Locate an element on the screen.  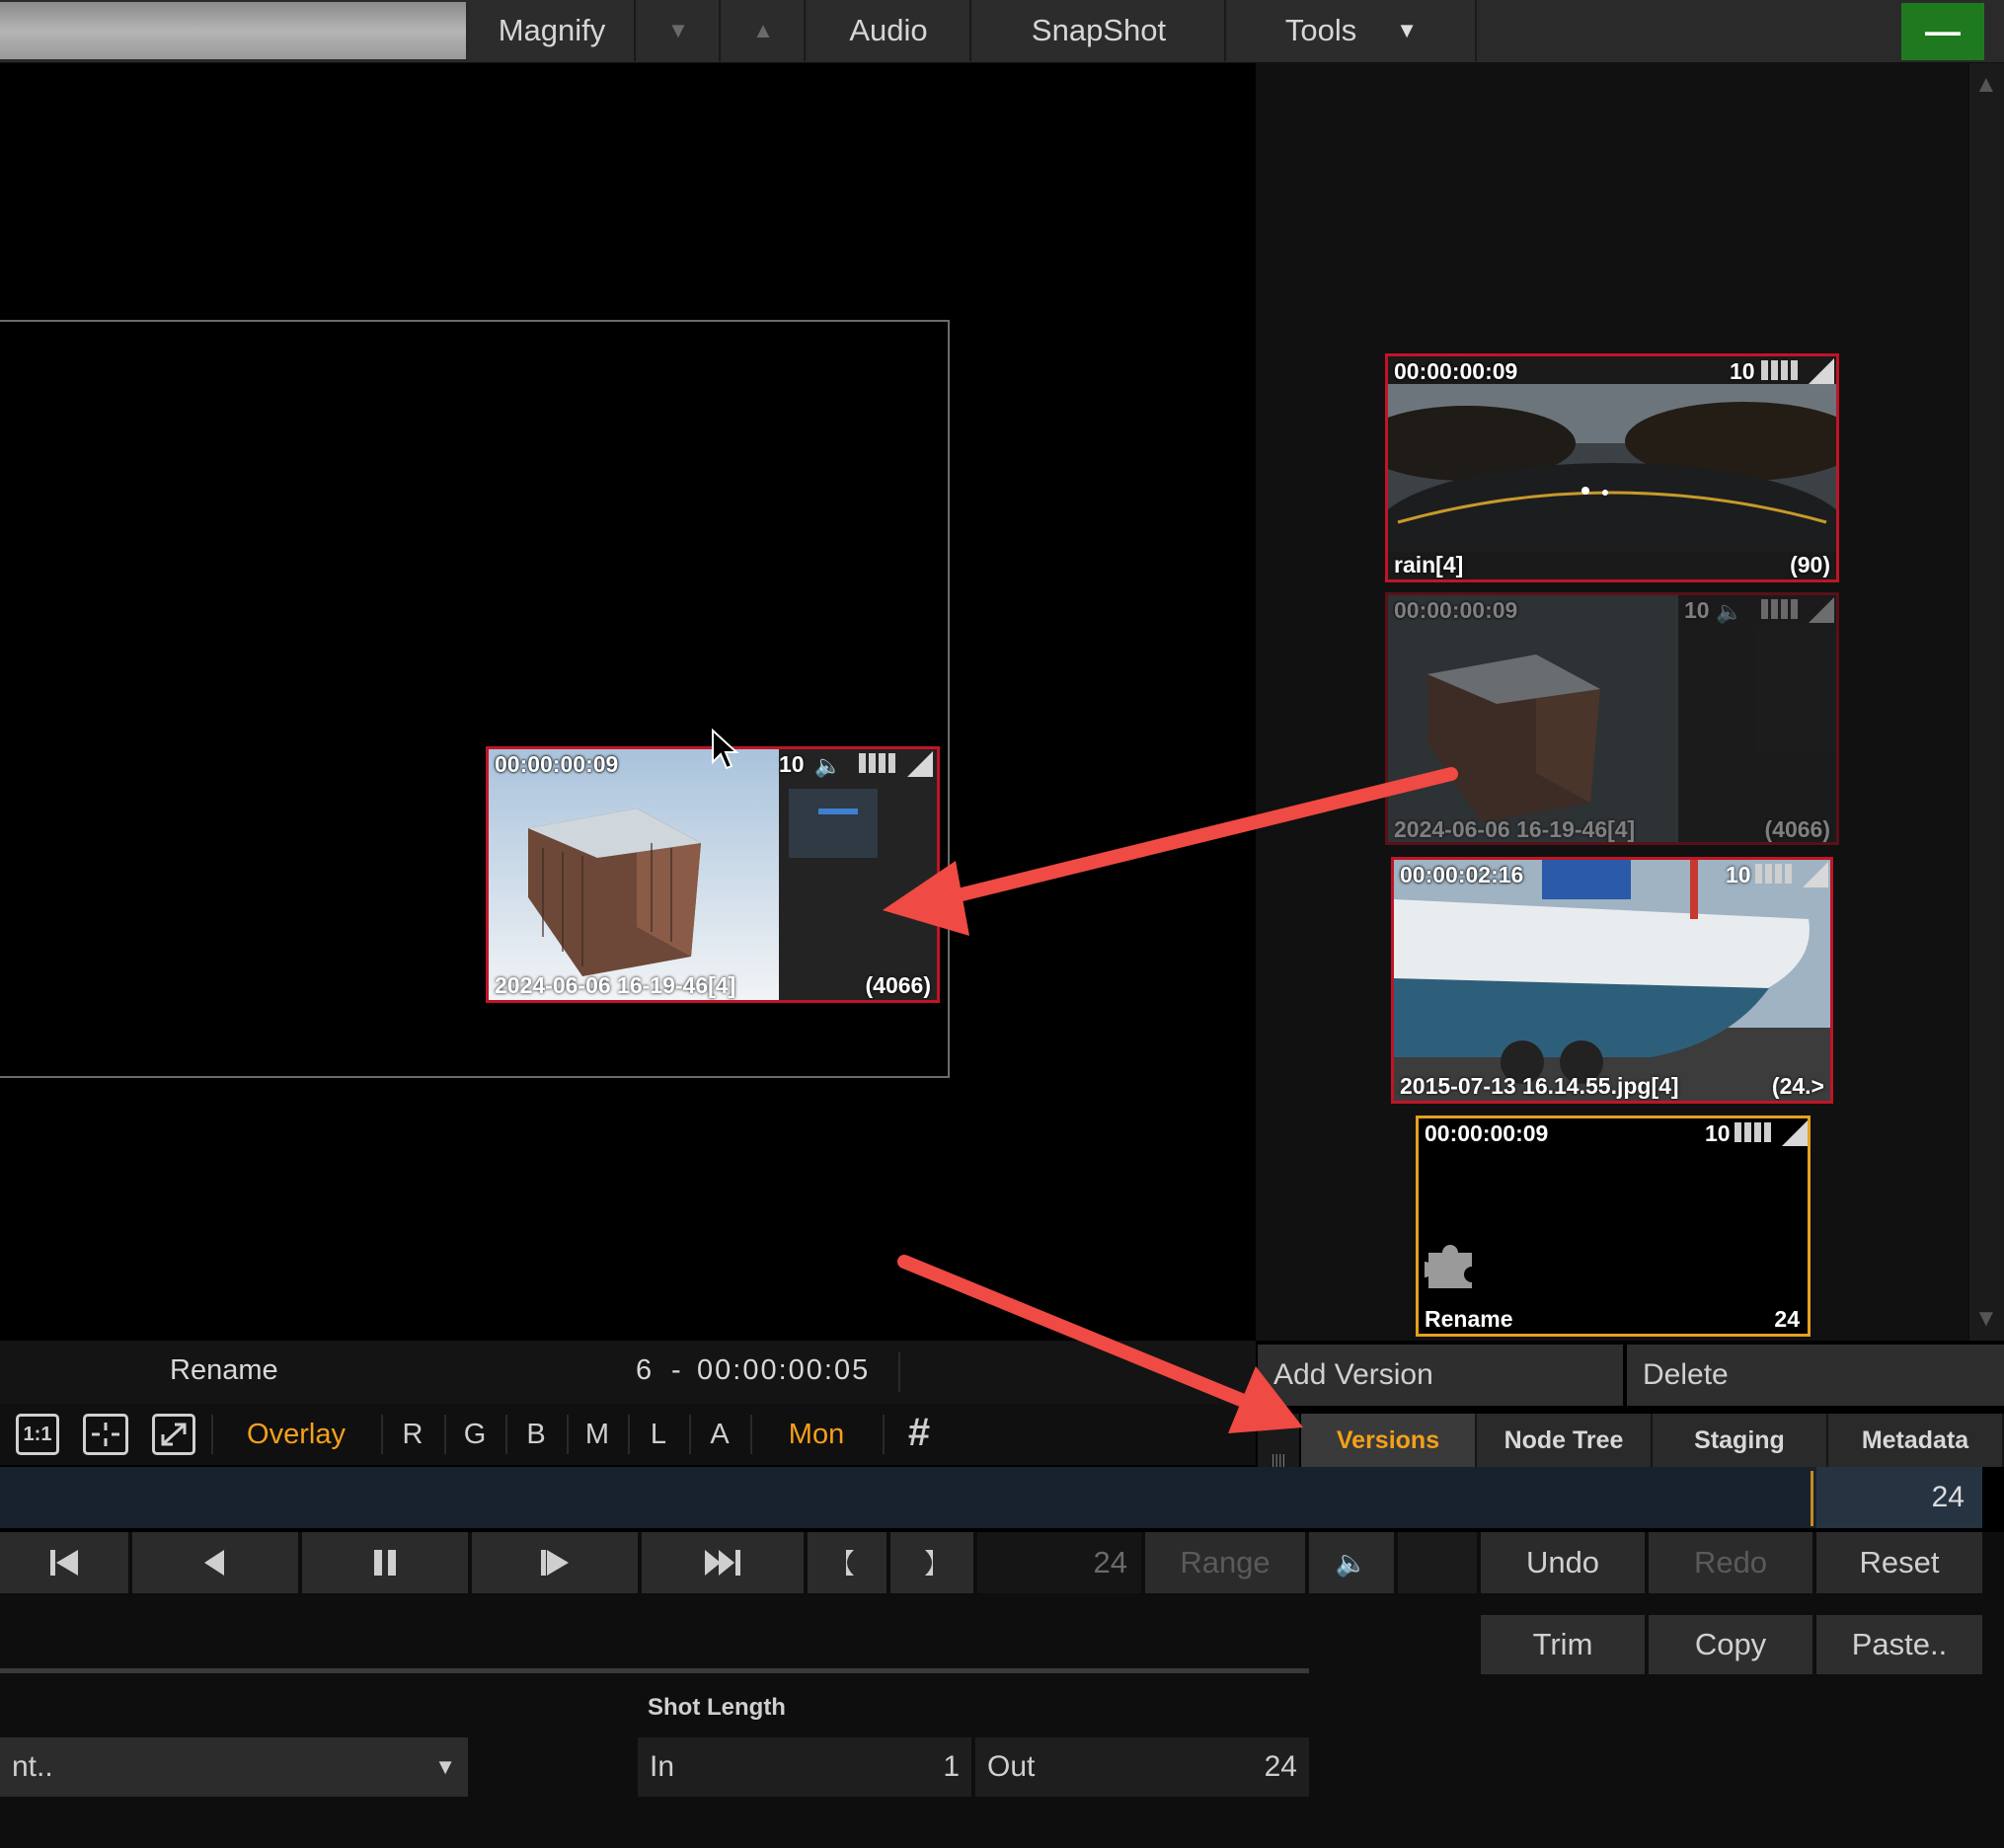
tab-label: Staging is located at coordinates (1739, 1439).